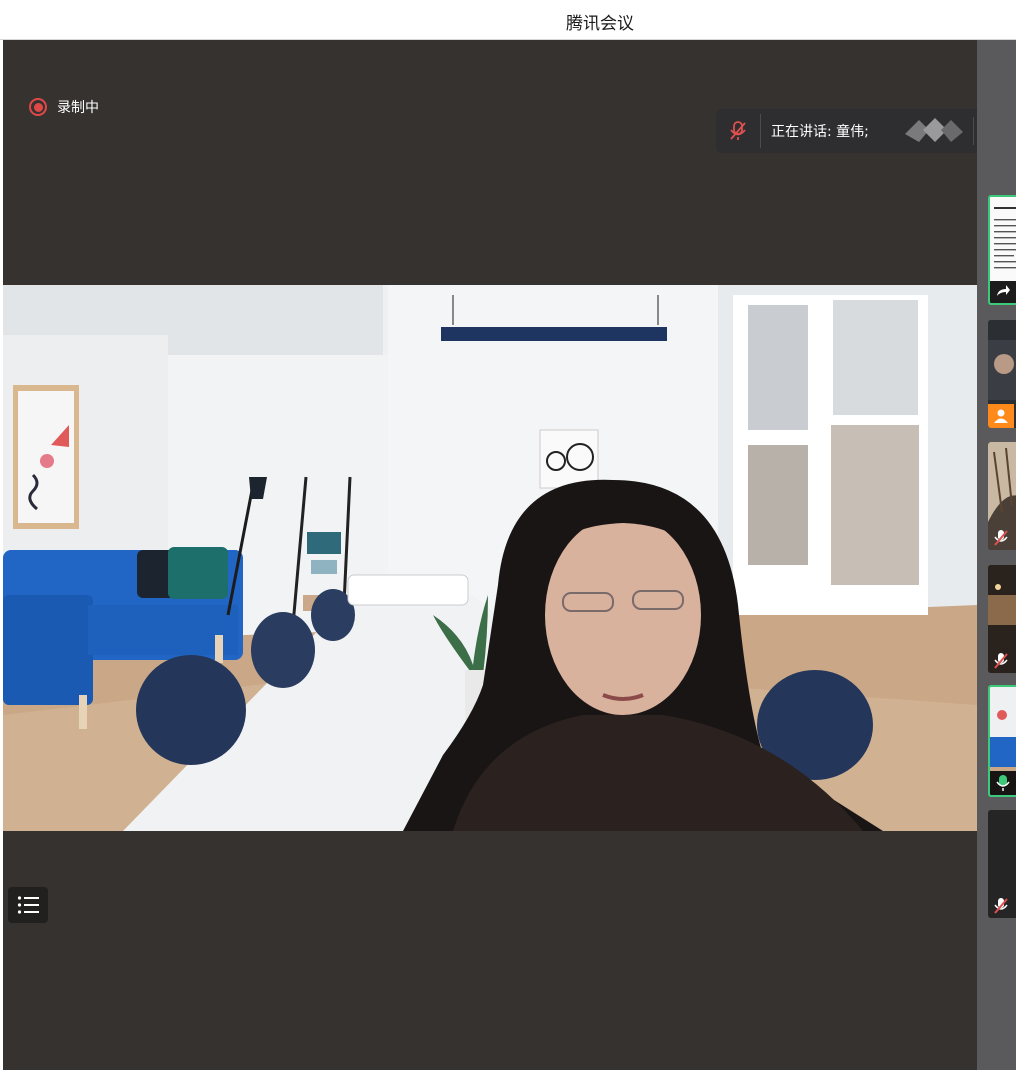  I want to click on speaking-label: 正在讲话: 童伟;, so click(820, 132).